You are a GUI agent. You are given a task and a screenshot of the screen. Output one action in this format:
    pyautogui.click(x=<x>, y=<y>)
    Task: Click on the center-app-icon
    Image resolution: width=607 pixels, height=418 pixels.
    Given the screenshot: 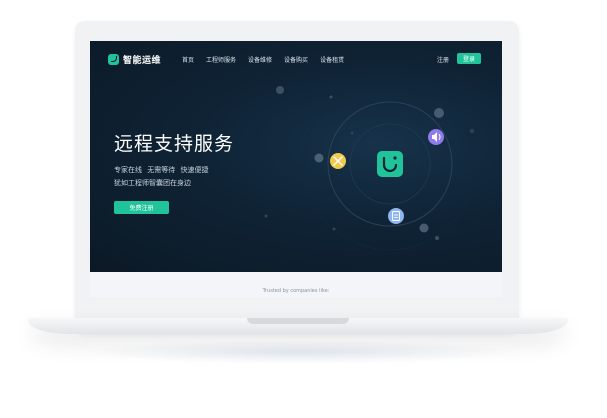 What is the action you would take?
    pyautogui.click(x=390, y=164)
    